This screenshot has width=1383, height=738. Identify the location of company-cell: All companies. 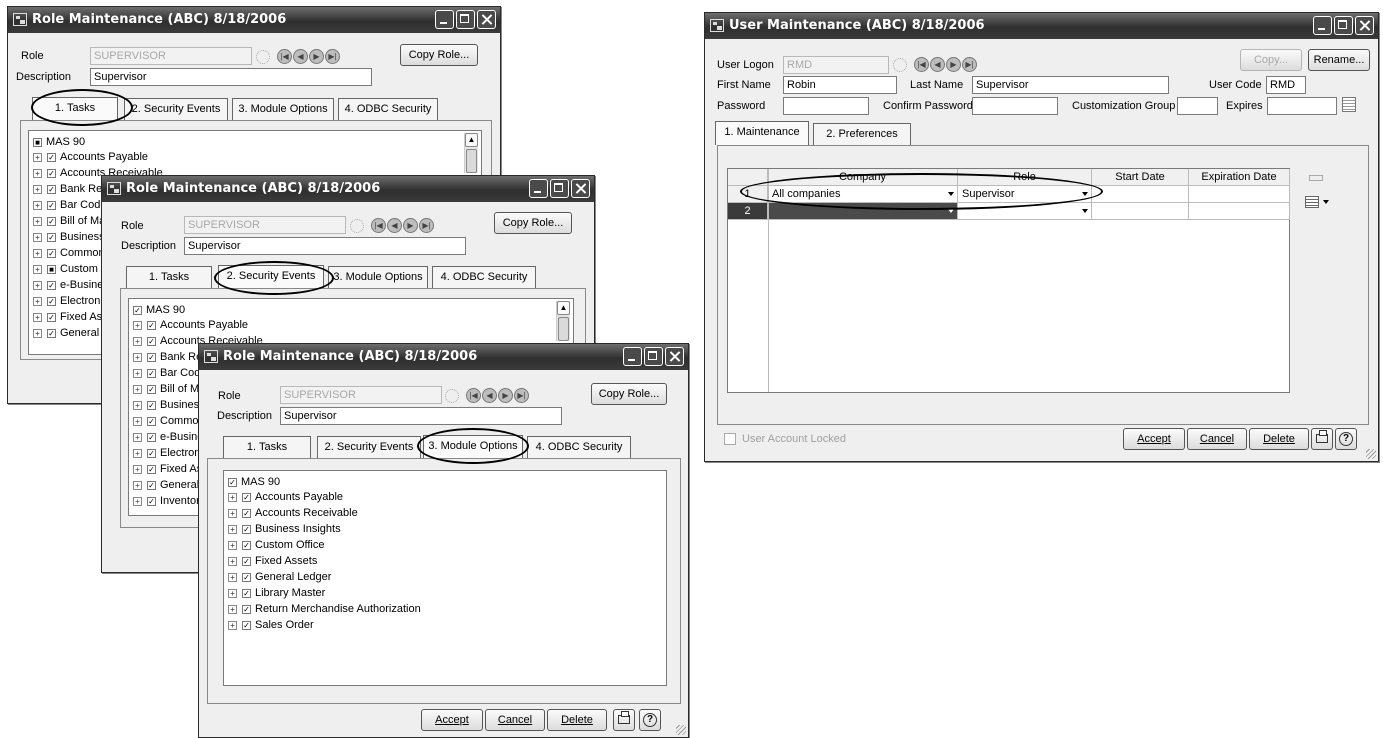
(863, 194).